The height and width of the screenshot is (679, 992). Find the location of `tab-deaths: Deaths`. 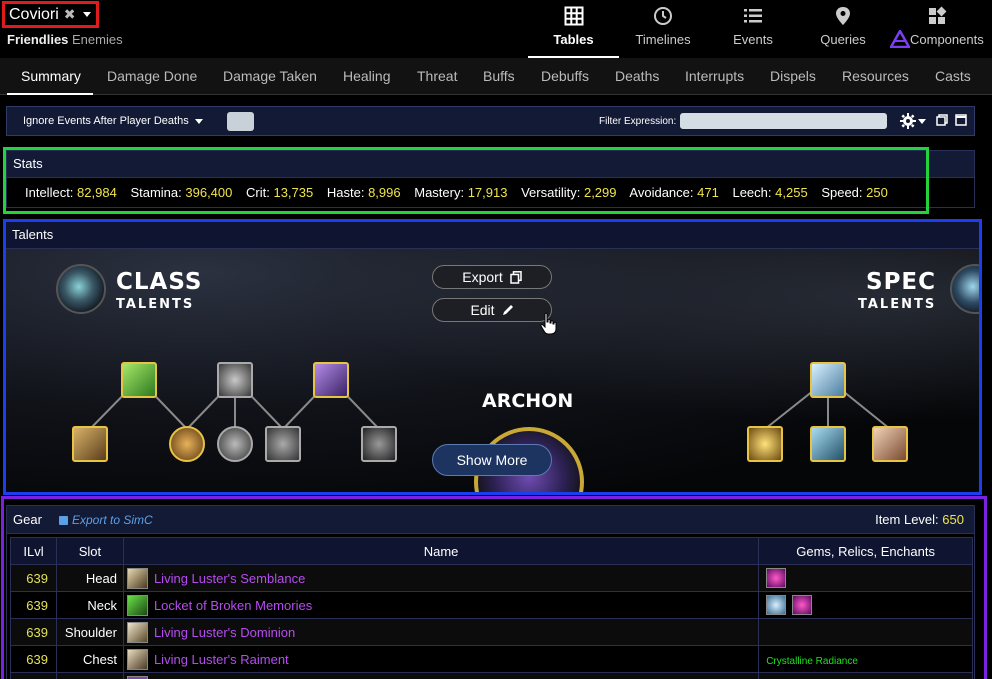

tab-deaths: Deaths is located at coordinates (637, 76).